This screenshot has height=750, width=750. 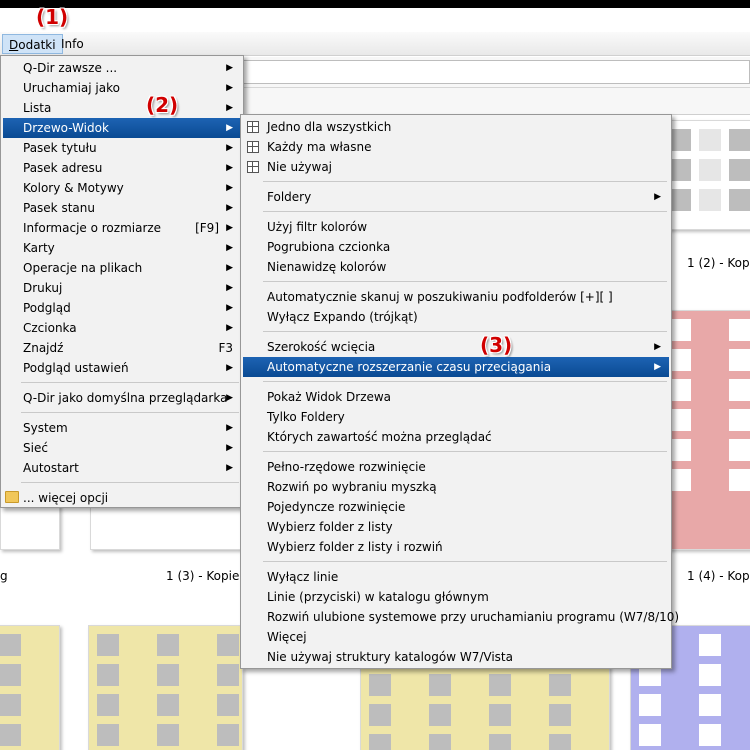 I want to click on menu-item: Wyłącz Expando (trójkąt), so click(x=456, y=317).